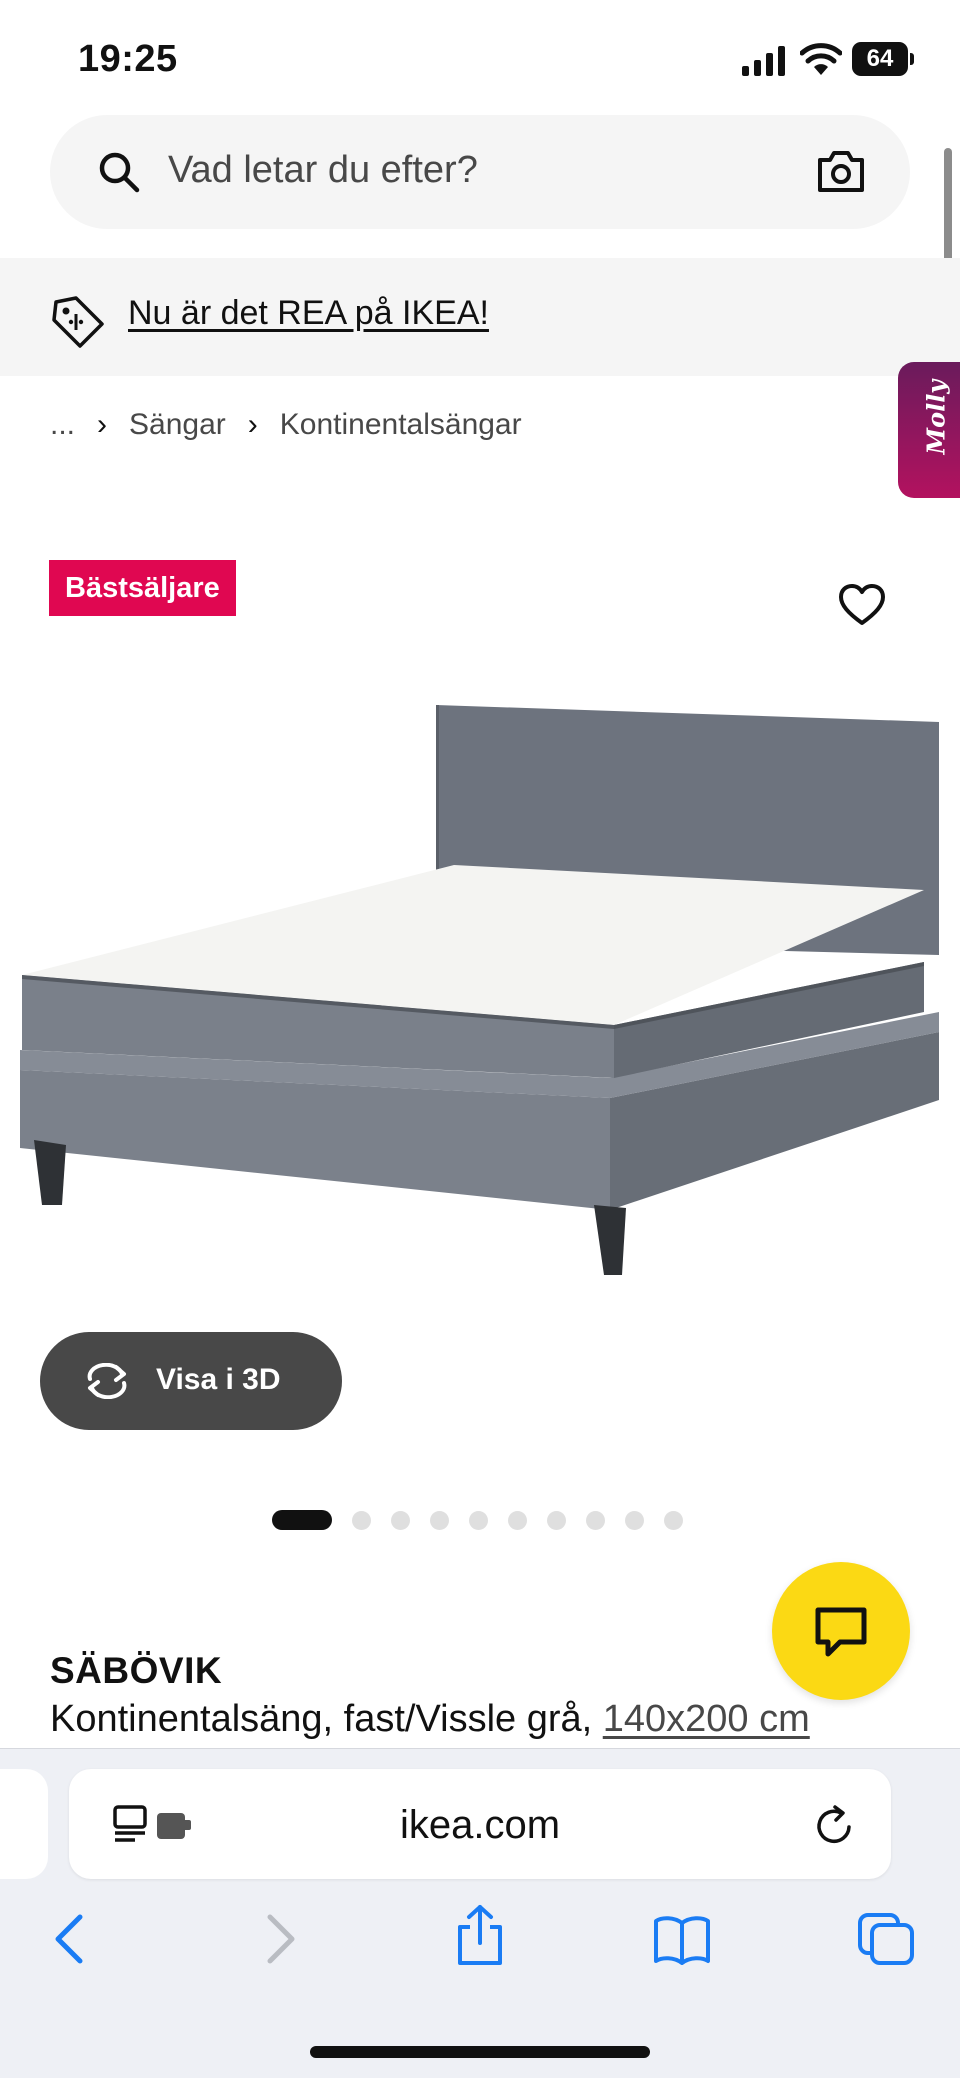 This screenshot has height=2078, width=960. Describe the element at coordinates (886, 1939) in the screenshot. I see `tabs-icon` at that location.